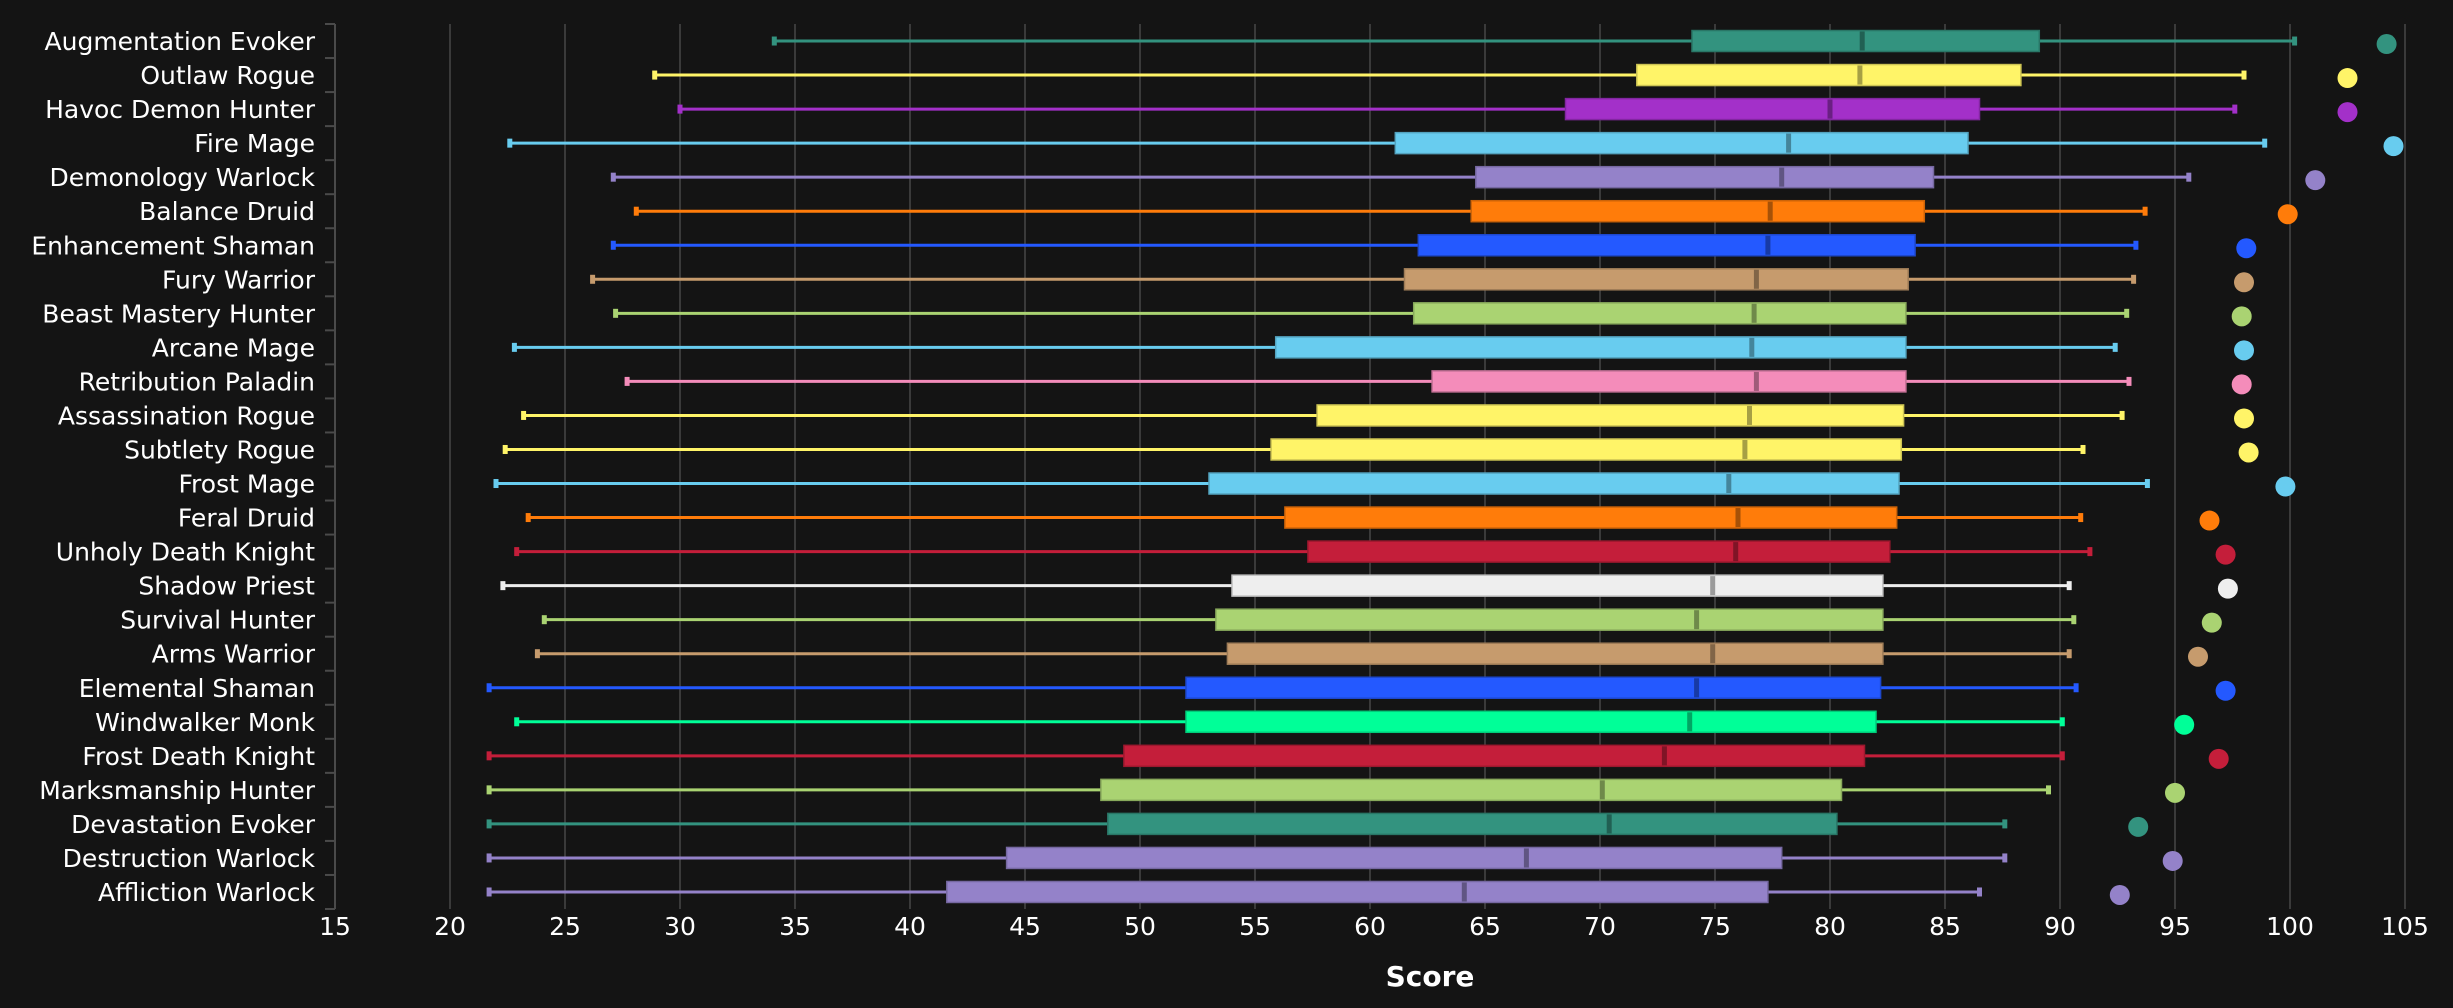 Image resolution: width=2453 pixels, height=1008 pixels. What do you see at coordinates (205, 722) in the screenshot?
I see `category-label: Windwalker Monk` at bounding box center [205, 722].